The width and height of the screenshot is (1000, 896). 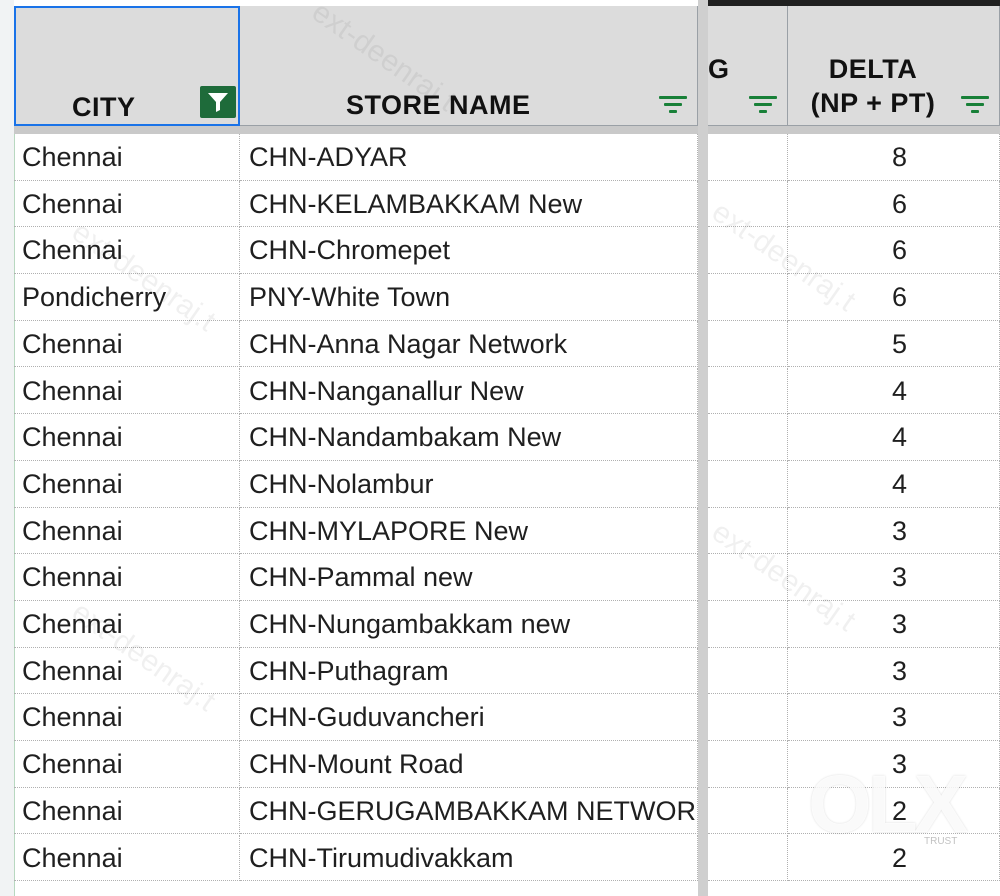 What do you see at coordinates (469, 764) in the screenshot?
I see `store-name-cell: CHN-Mount Road` at bounding box center [469, 764].